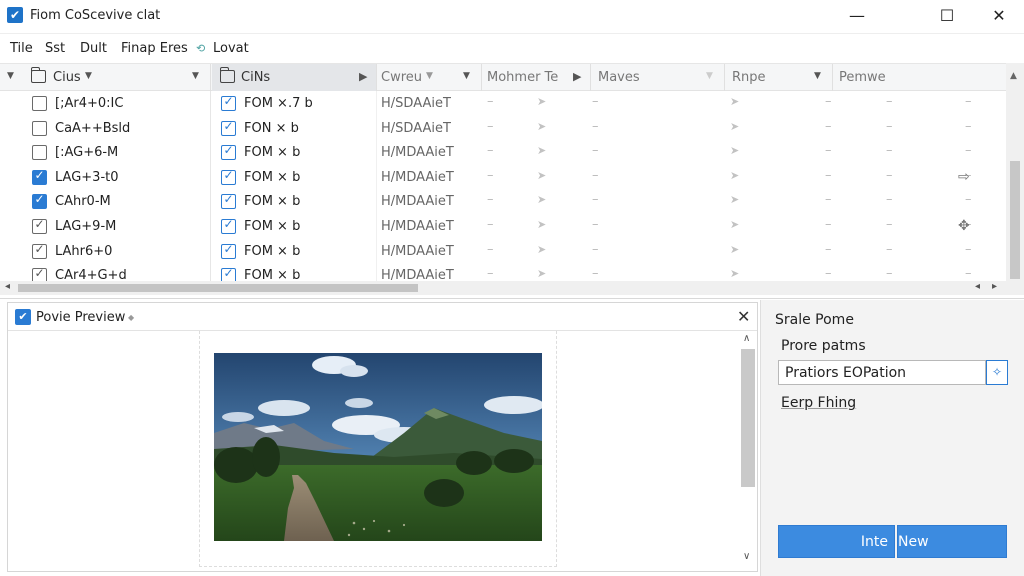 Image resolution: width=1024 pixels, height=576 pixels. What do you see at coordinates (964, 226) in the screenshot?
I see `row-action-icon: ✥` at bounding box center [964, 226].